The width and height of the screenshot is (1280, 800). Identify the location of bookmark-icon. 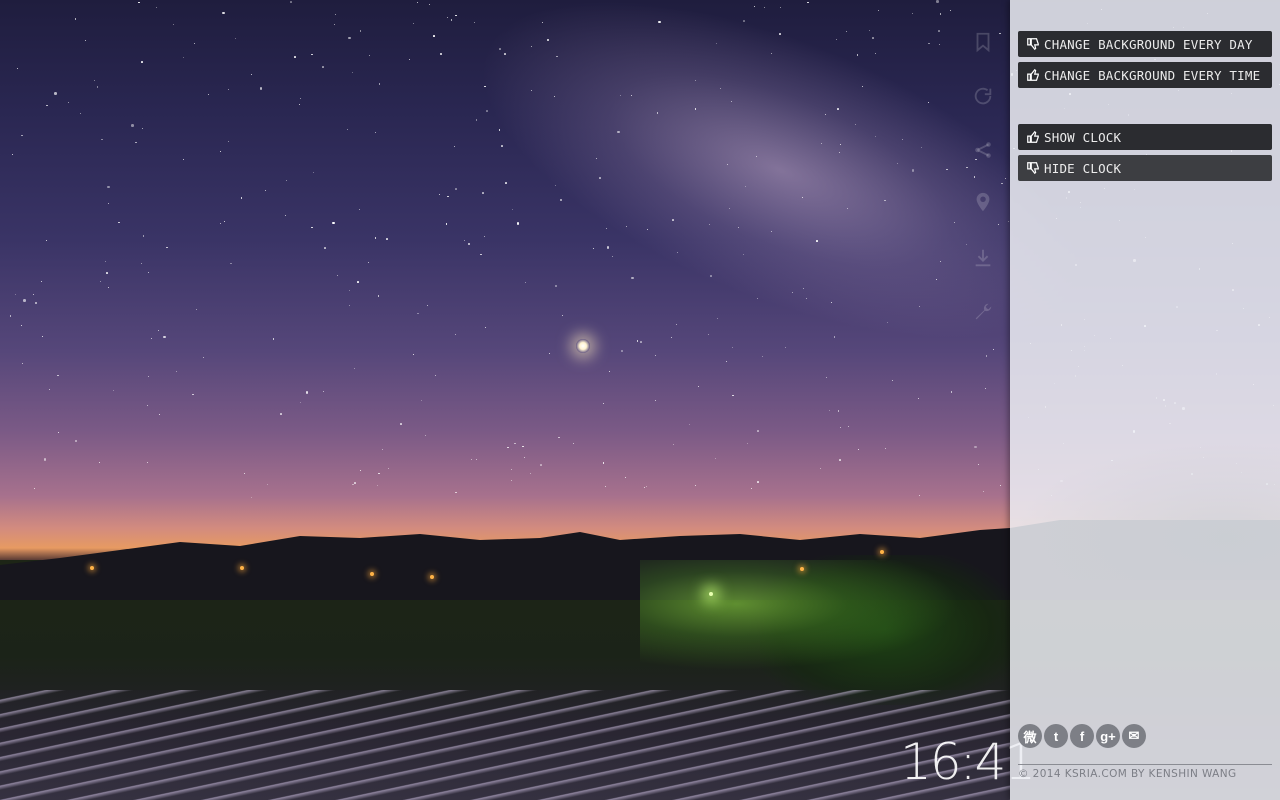
(983, 42).